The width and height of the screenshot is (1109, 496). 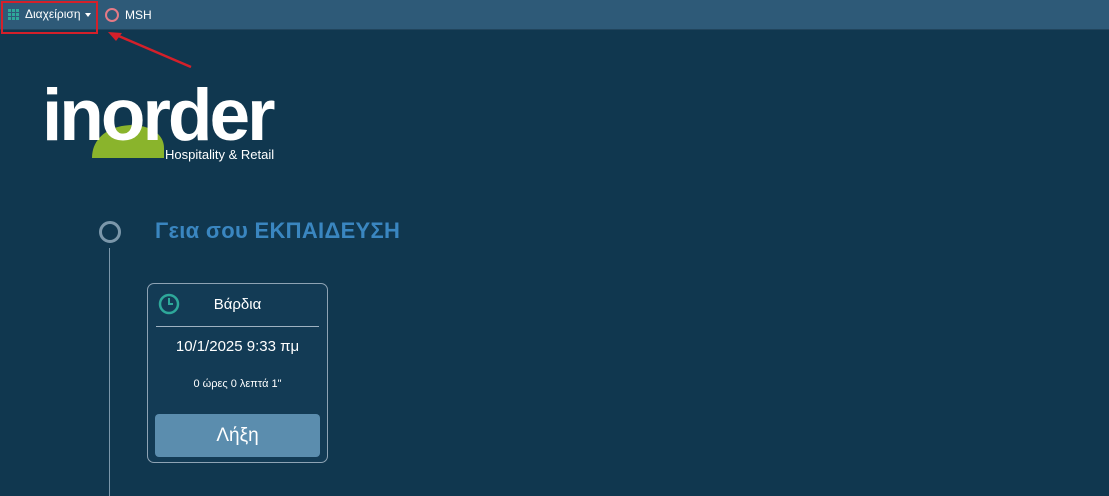 I want to click on card-divider, so click(x=237, y=326).